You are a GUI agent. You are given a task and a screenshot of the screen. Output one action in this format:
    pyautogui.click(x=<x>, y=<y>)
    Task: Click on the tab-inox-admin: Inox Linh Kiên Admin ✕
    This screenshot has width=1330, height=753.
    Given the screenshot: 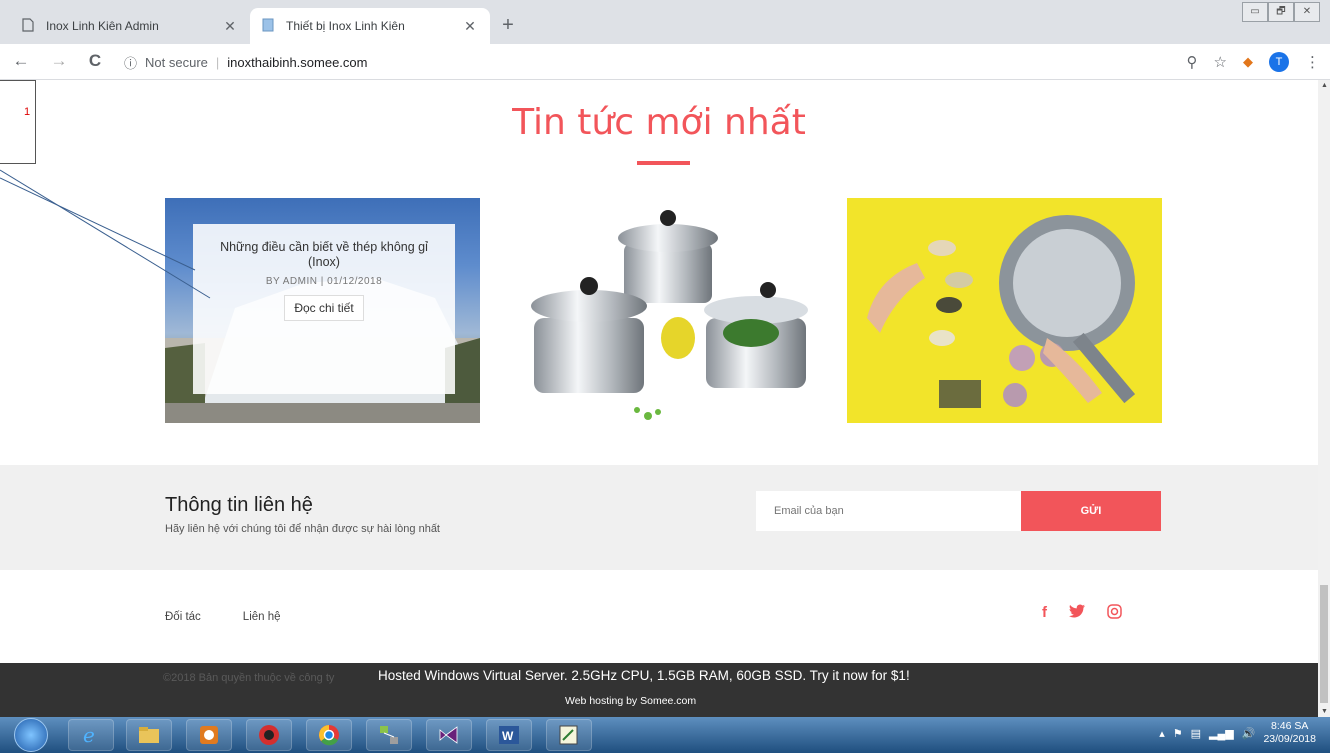 What is the action you would take?
    pyautogui.click(x=130, y=26)
    